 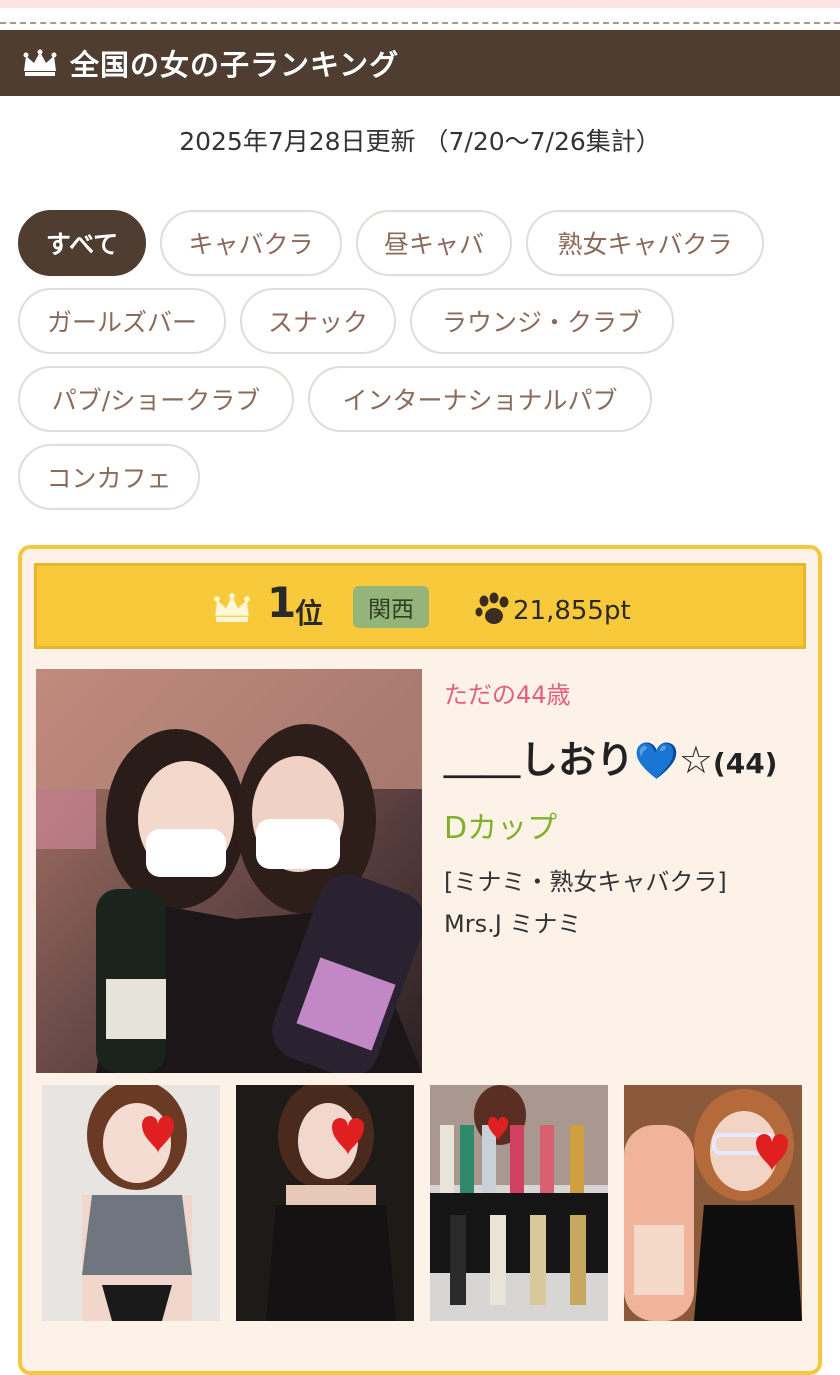 What do you see at coordinates (507, 695) in the screenshot?
I see `catchphrase: ただの44歳` at bounding box center [507, 695].